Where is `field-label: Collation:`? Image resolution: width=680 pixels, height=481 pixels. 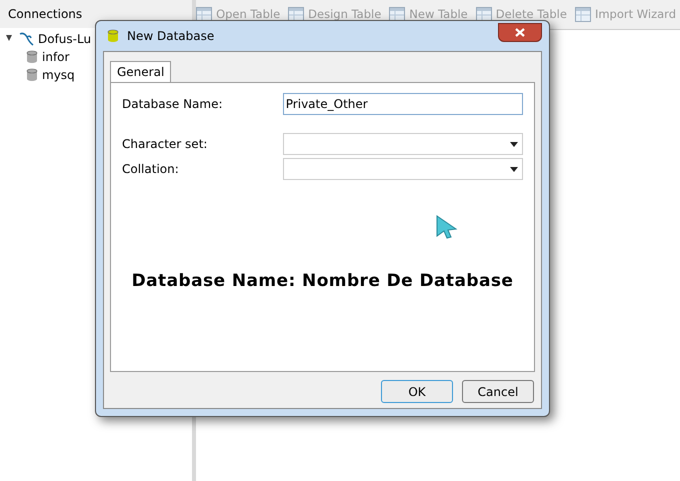
field-label: Collation: is located at coordinates (151, 169).